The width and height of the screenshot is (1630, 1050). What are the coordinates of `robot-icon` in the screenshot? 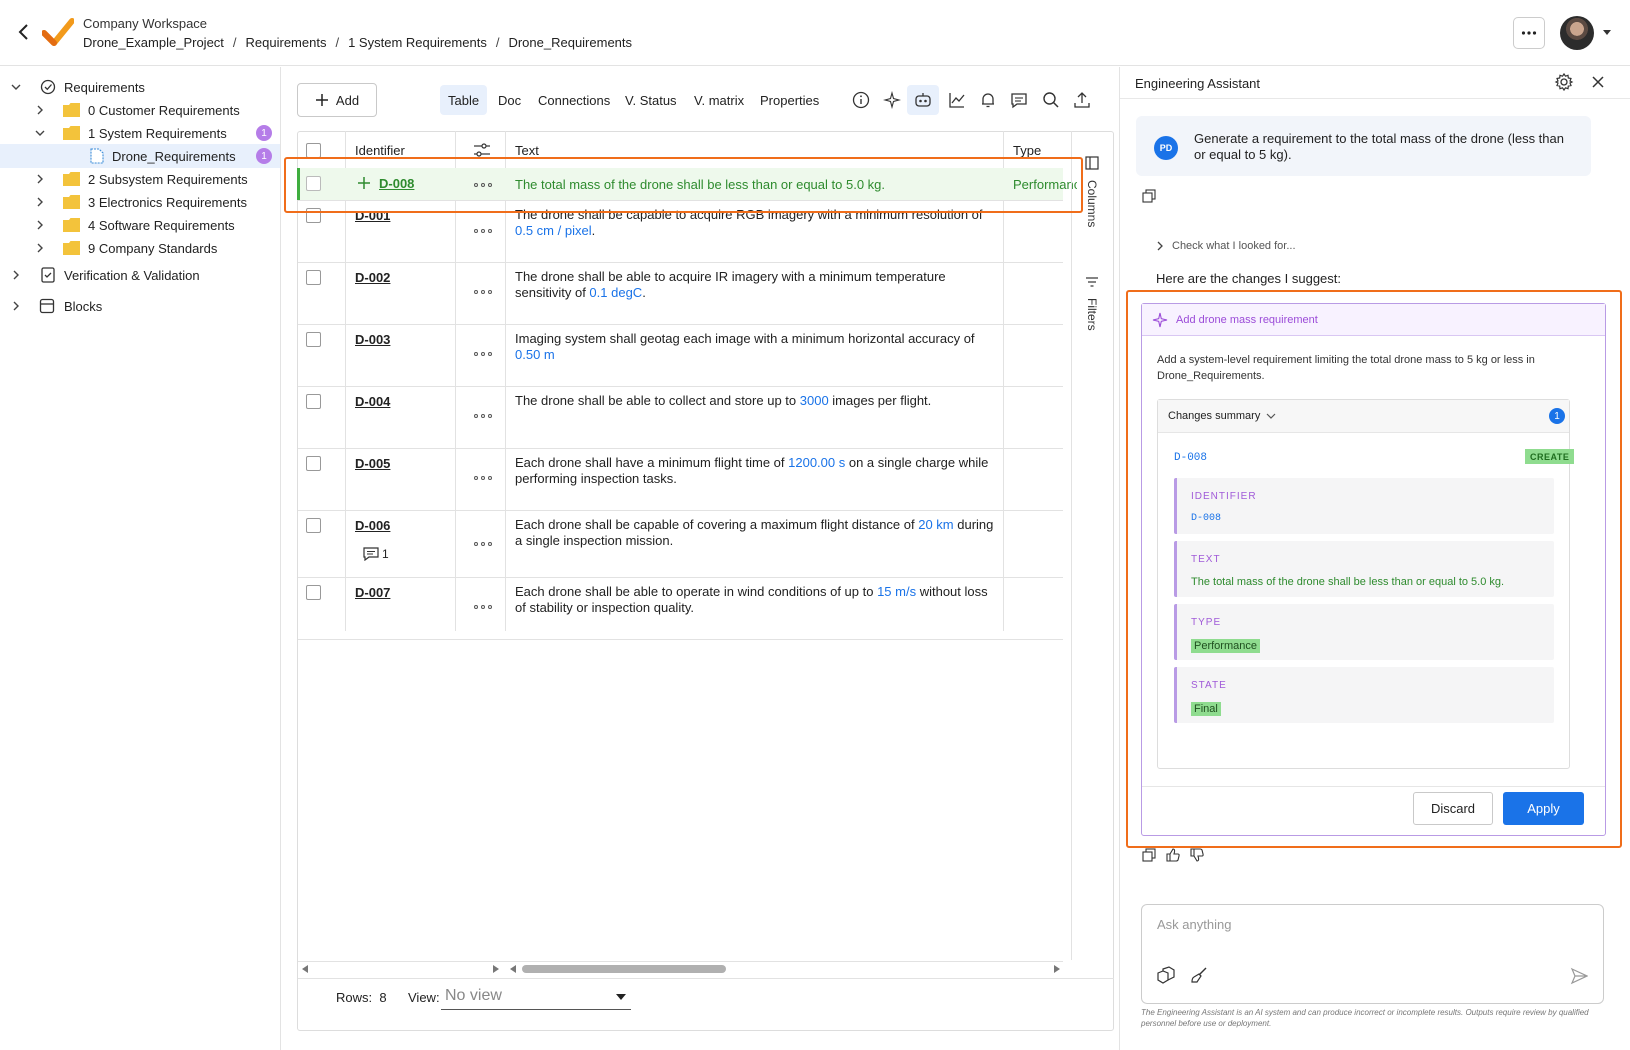 It's located at (923, 100).